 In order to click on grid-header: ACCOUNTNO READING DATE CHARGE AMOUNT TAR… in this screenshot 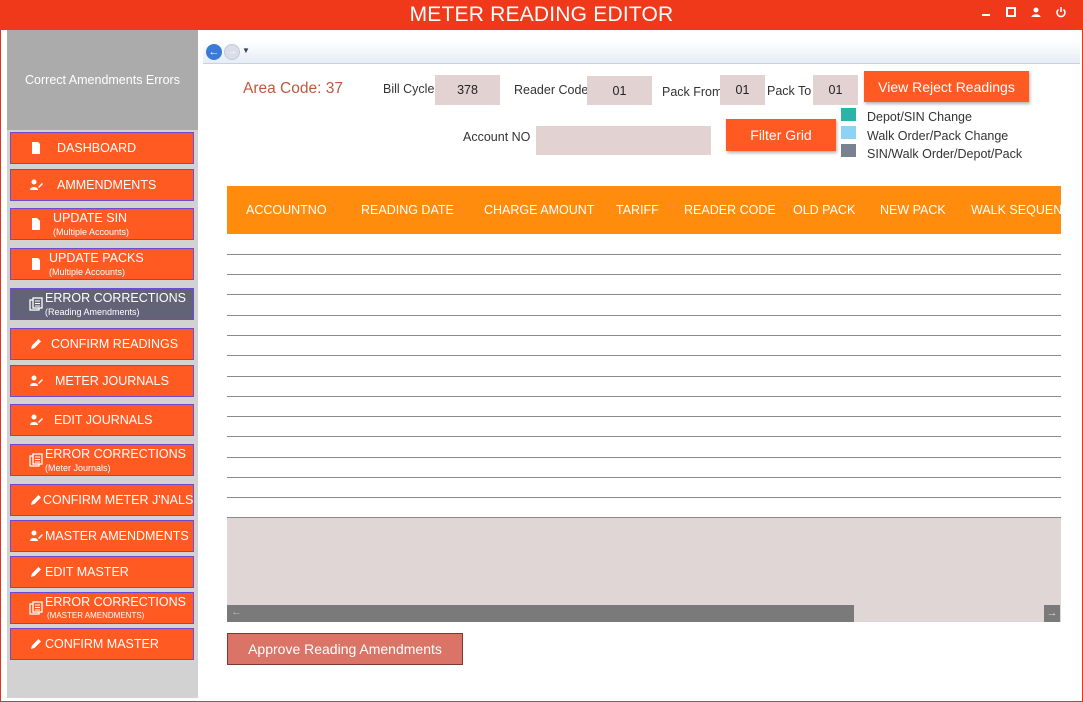, I will do `click(644, 210)`.